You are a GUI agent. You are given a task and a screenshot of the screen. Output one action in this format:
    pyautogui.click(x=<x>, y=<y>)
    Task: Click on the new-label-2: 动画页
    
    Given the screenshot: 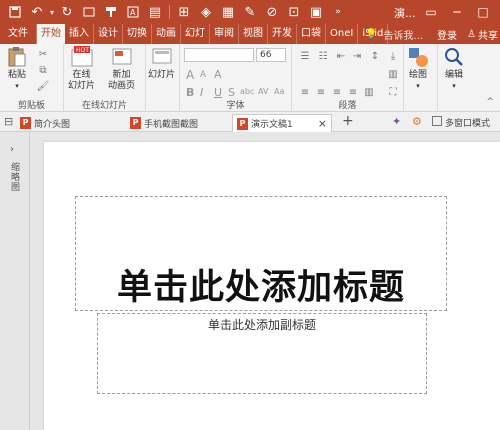 What is the action you would take?
    pyautogui.click(x=122, y=86)
    